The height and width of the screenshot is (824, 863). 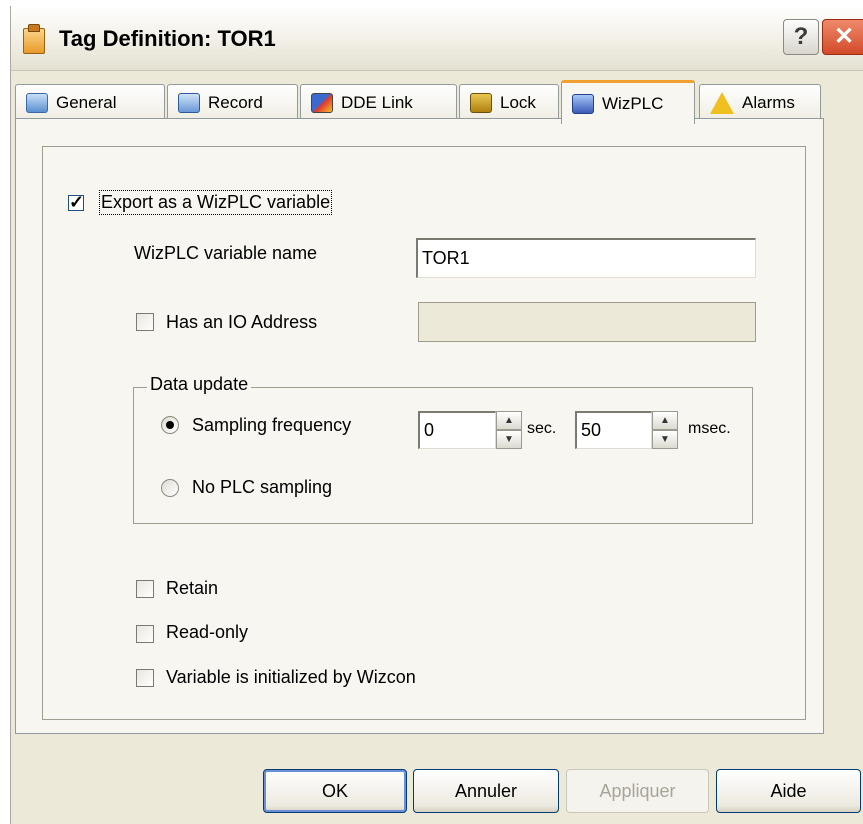 I want to click on wizplc-icon, so click(x=583, y=103).